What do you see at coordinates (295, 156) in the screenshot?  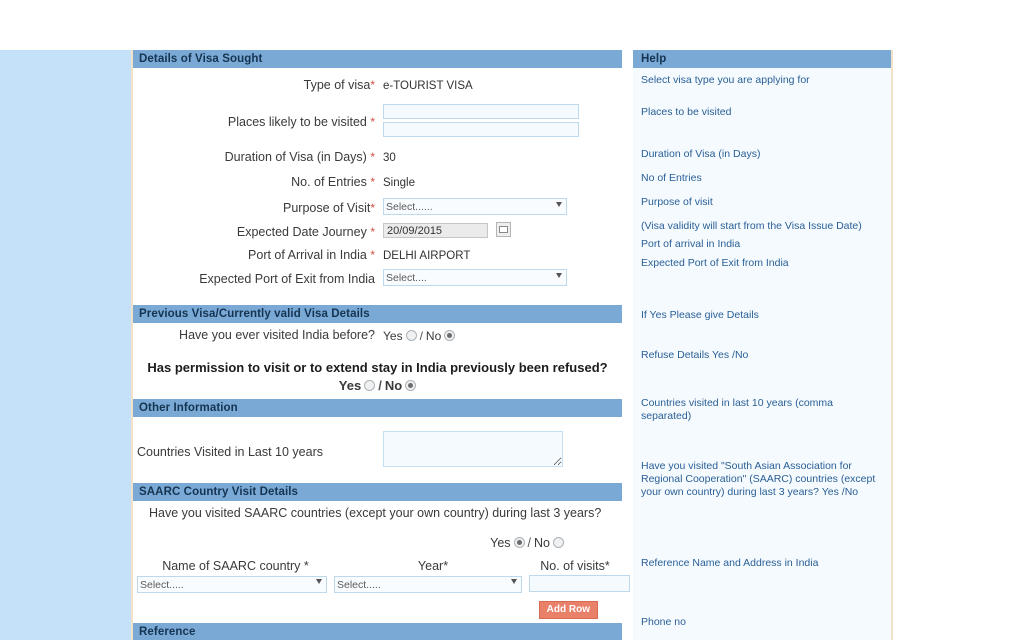 I see `label-duration-text: Duration of Visa (in Days)` at bounding box center [295, 156].